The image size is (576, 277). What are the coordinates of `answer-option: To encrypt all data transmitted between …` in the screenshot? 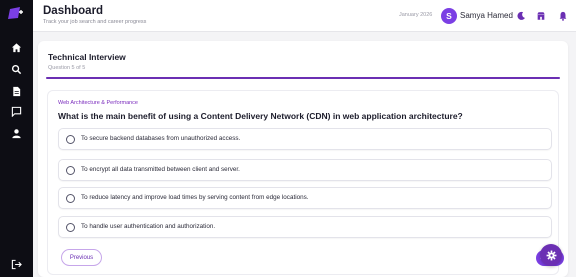 It's located at (305, 170).